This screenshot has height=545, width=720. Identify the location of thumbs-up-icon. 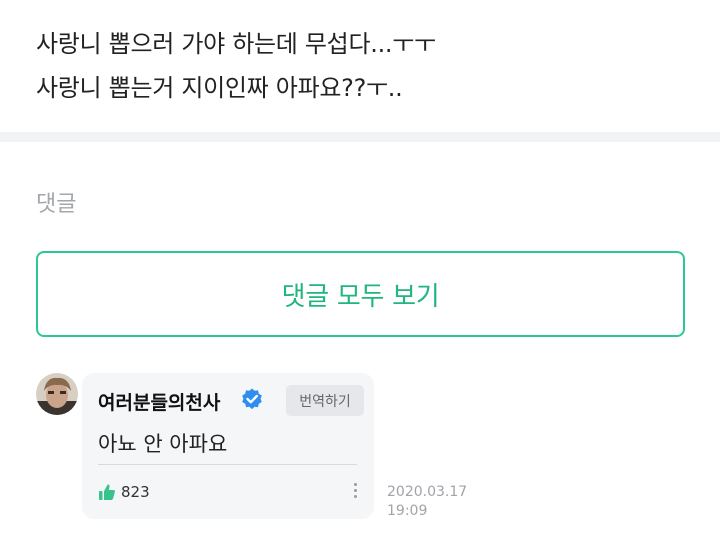
(107, 492).